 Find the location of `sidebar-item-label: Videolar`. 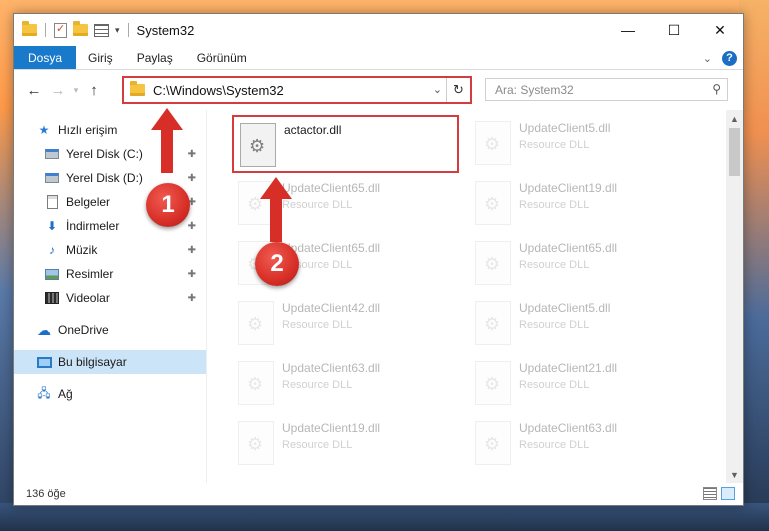

sidebar-item-label: Videolar is located at coordinates (88, 298).